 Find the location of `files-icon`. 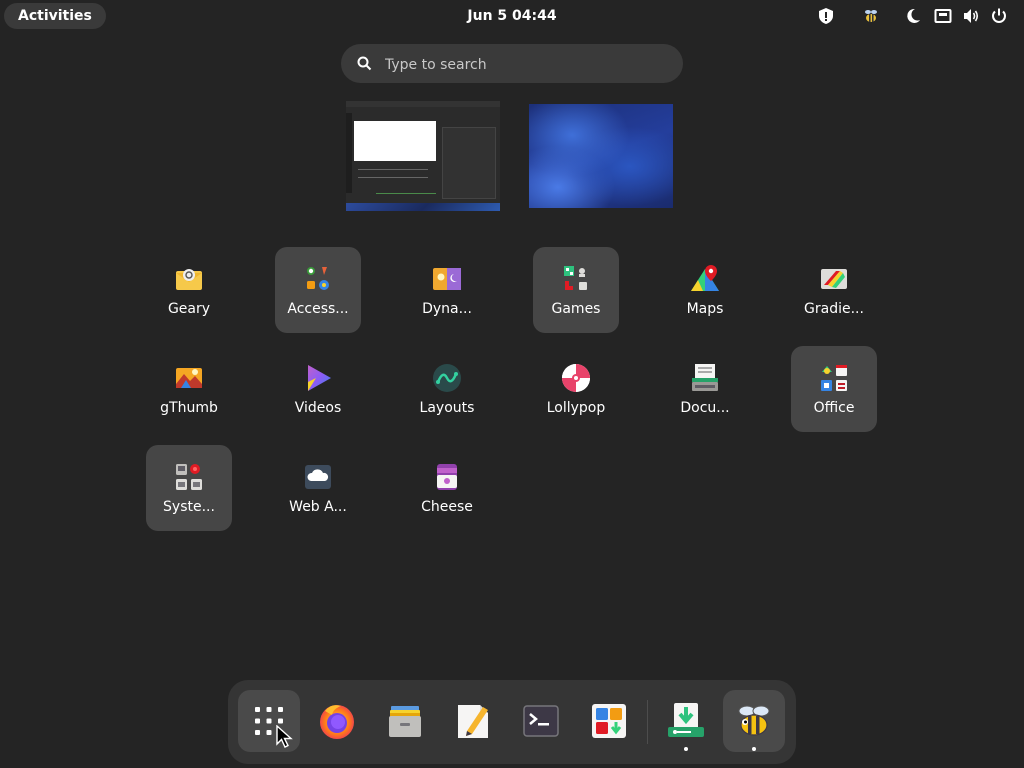

files-icon is located at coordinates (405, 721).